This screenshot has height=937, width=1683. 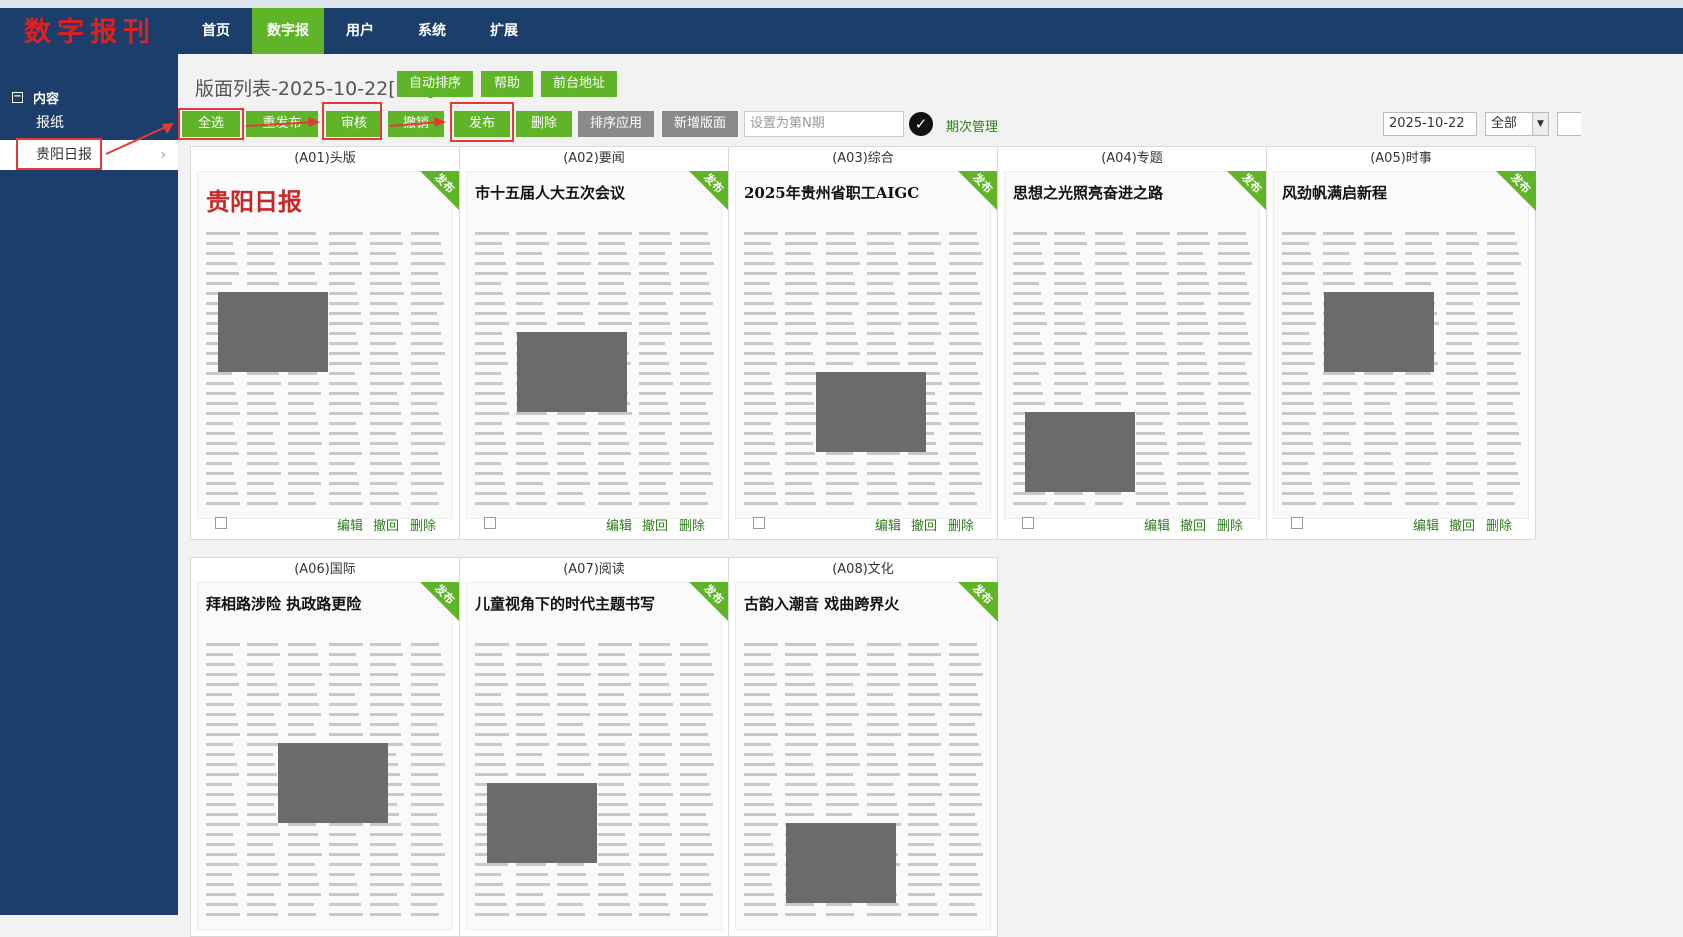 I want to click on sidebar-section-content: − 内容, so click(x=35, y=97).